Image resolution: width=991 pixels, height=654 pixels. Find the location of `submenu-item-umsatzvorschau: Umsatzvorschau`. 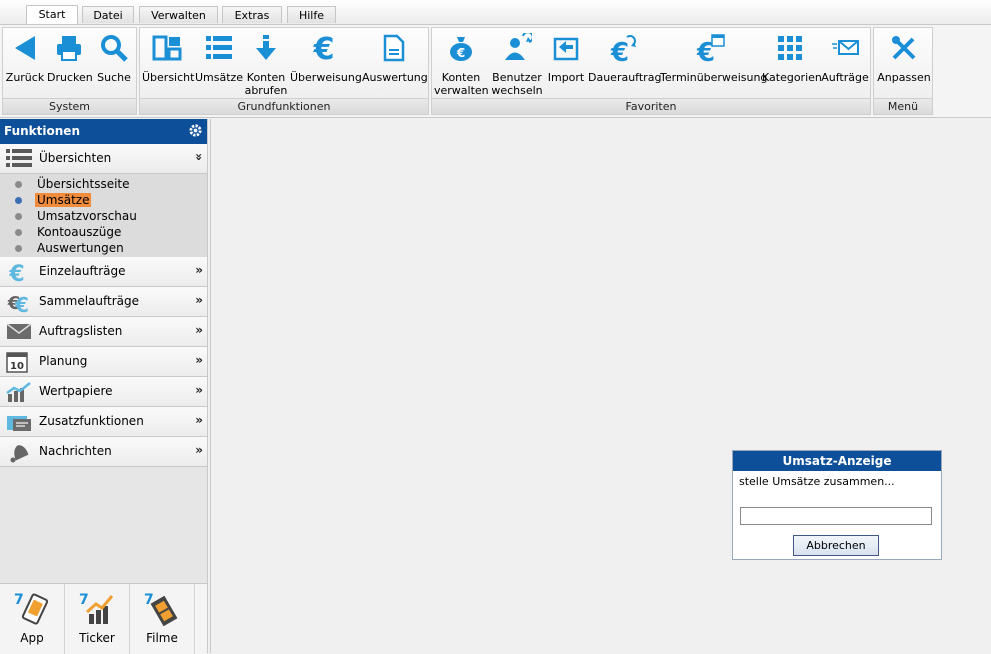

submenu-item-umsatzvorschau: Umsatzvorschau is located at coordinates (103, 216).